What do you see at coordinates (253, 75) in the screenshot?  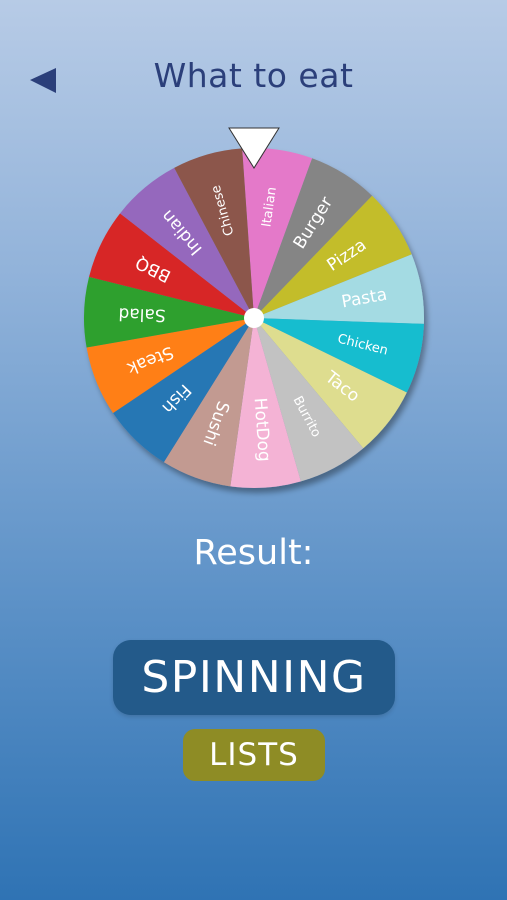 I see `page-title: What to eat` at bounding box center [253, 75].